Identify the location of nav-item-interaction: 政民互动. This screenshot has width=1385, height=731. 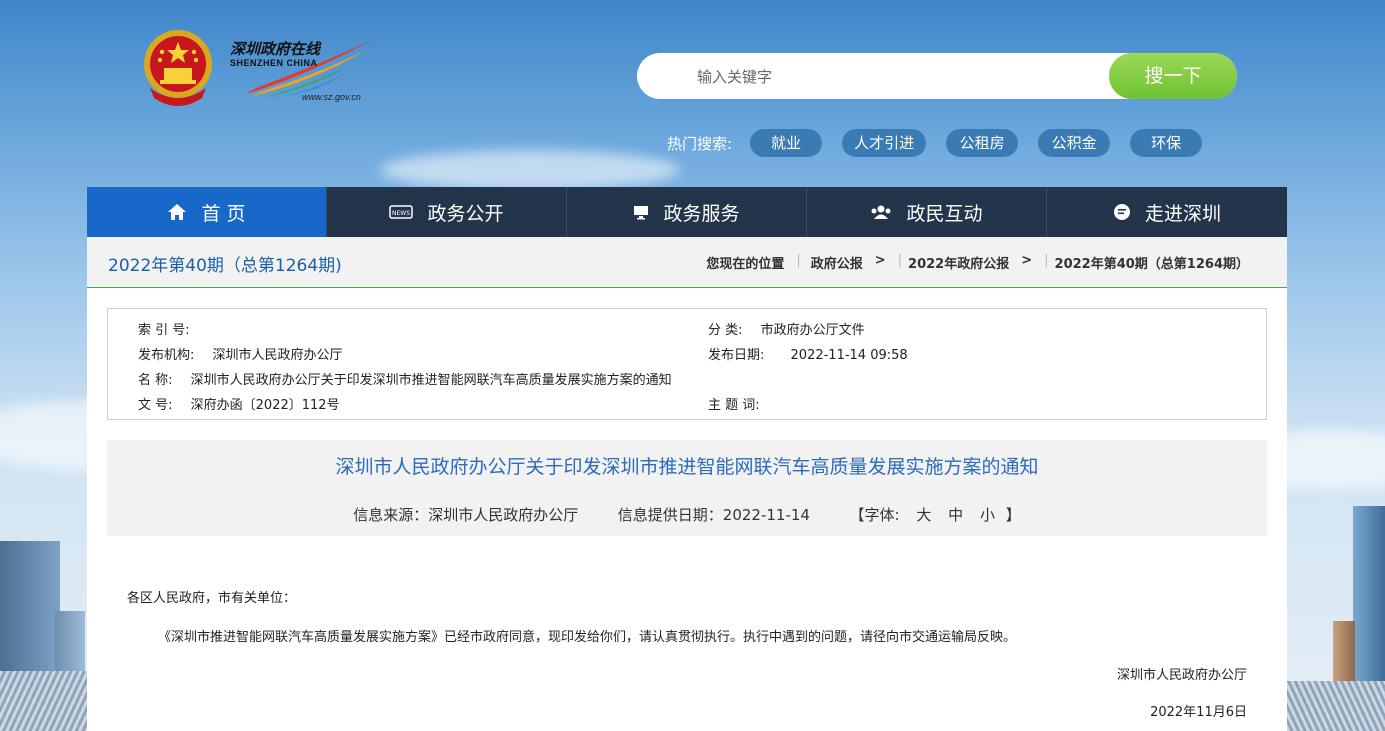
(927, 212).